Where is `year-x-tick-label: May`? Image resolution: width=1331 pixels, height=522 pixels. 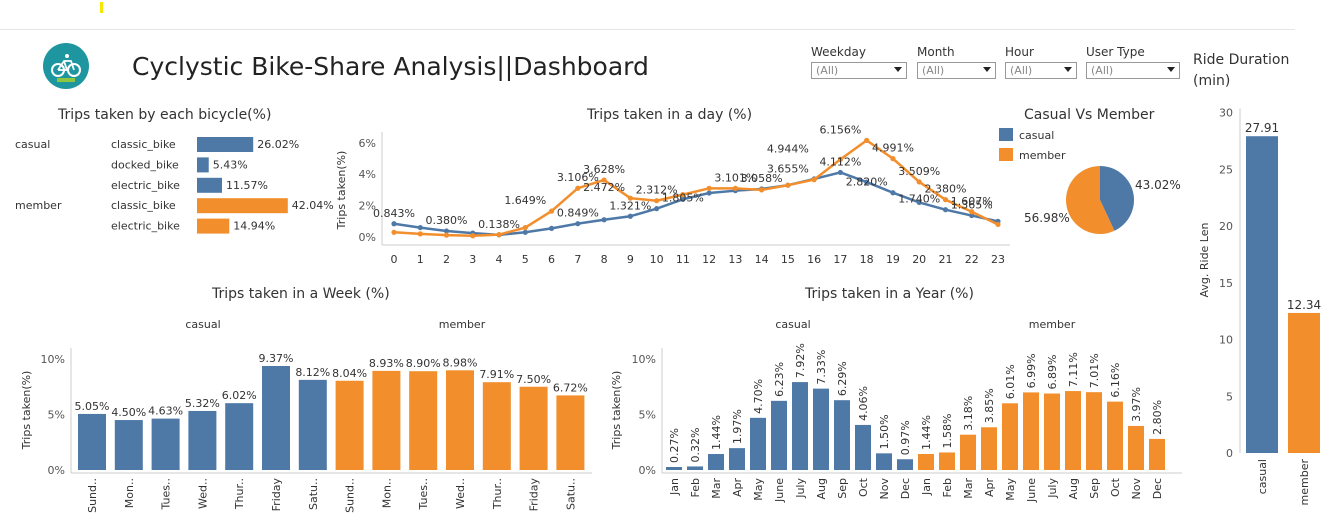 year-x-tick-label: May is located at coordinates (758, 489).